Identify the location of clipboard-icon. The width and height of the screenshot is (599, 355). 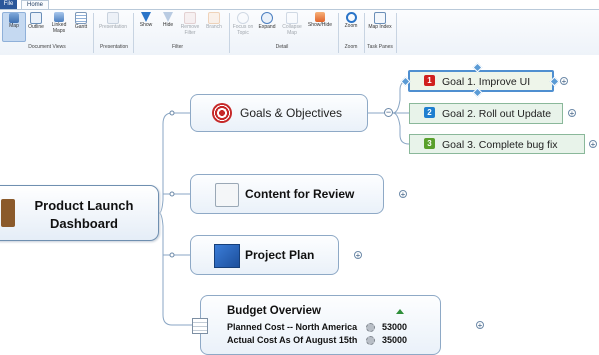
(8, 213).